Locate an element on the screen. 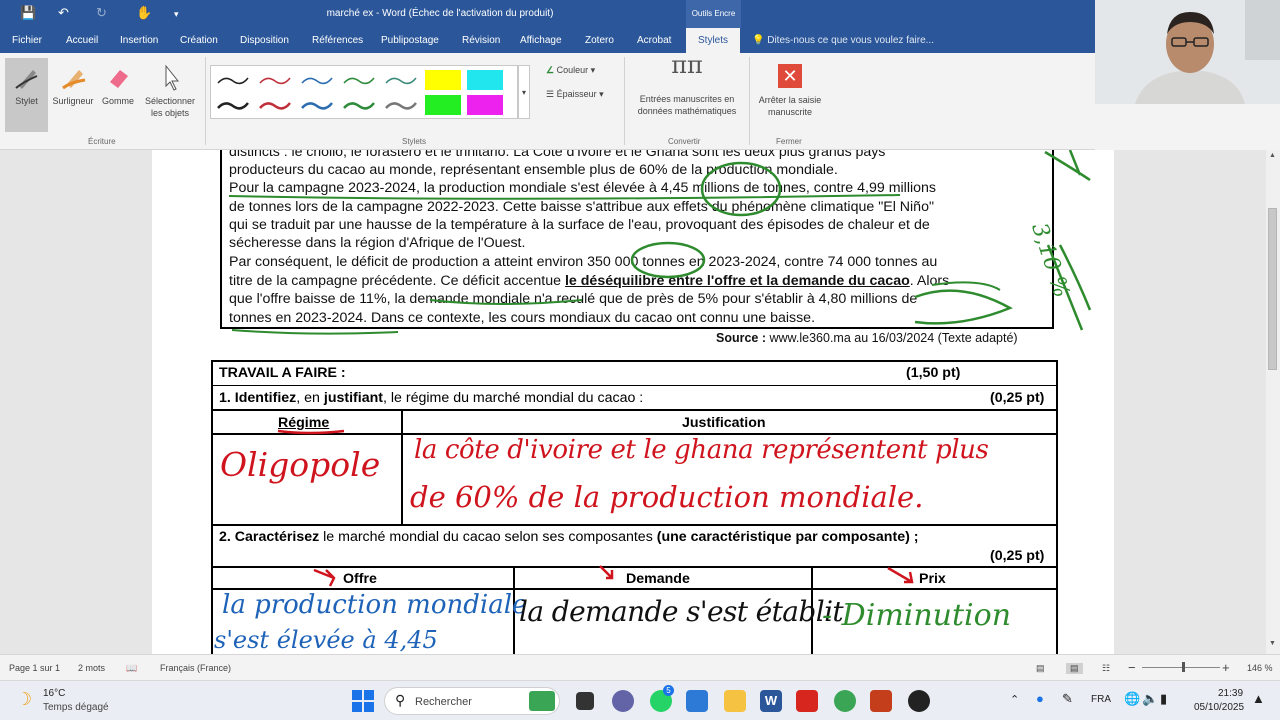 This screenshot has height=720, width=1280. q1-verb-1: Identifiez is located at coordinates (265, 398).